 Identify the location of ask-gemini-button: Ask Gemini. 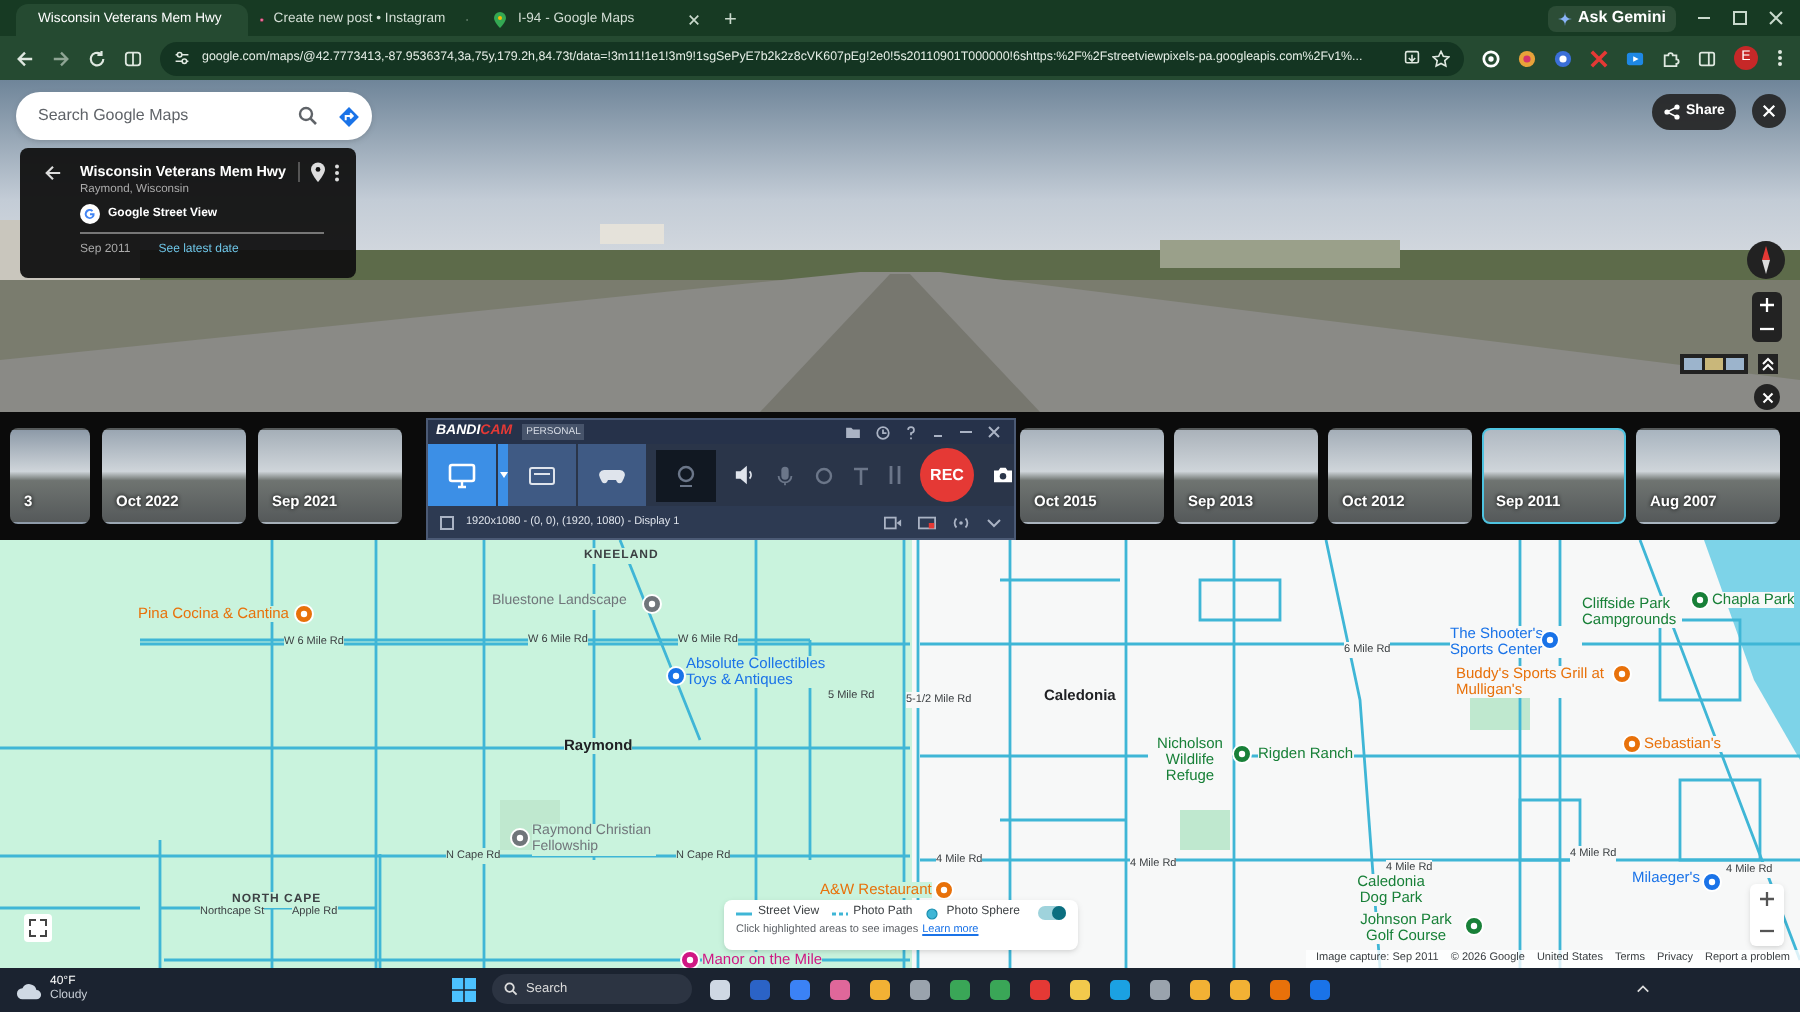
(1611, 18).